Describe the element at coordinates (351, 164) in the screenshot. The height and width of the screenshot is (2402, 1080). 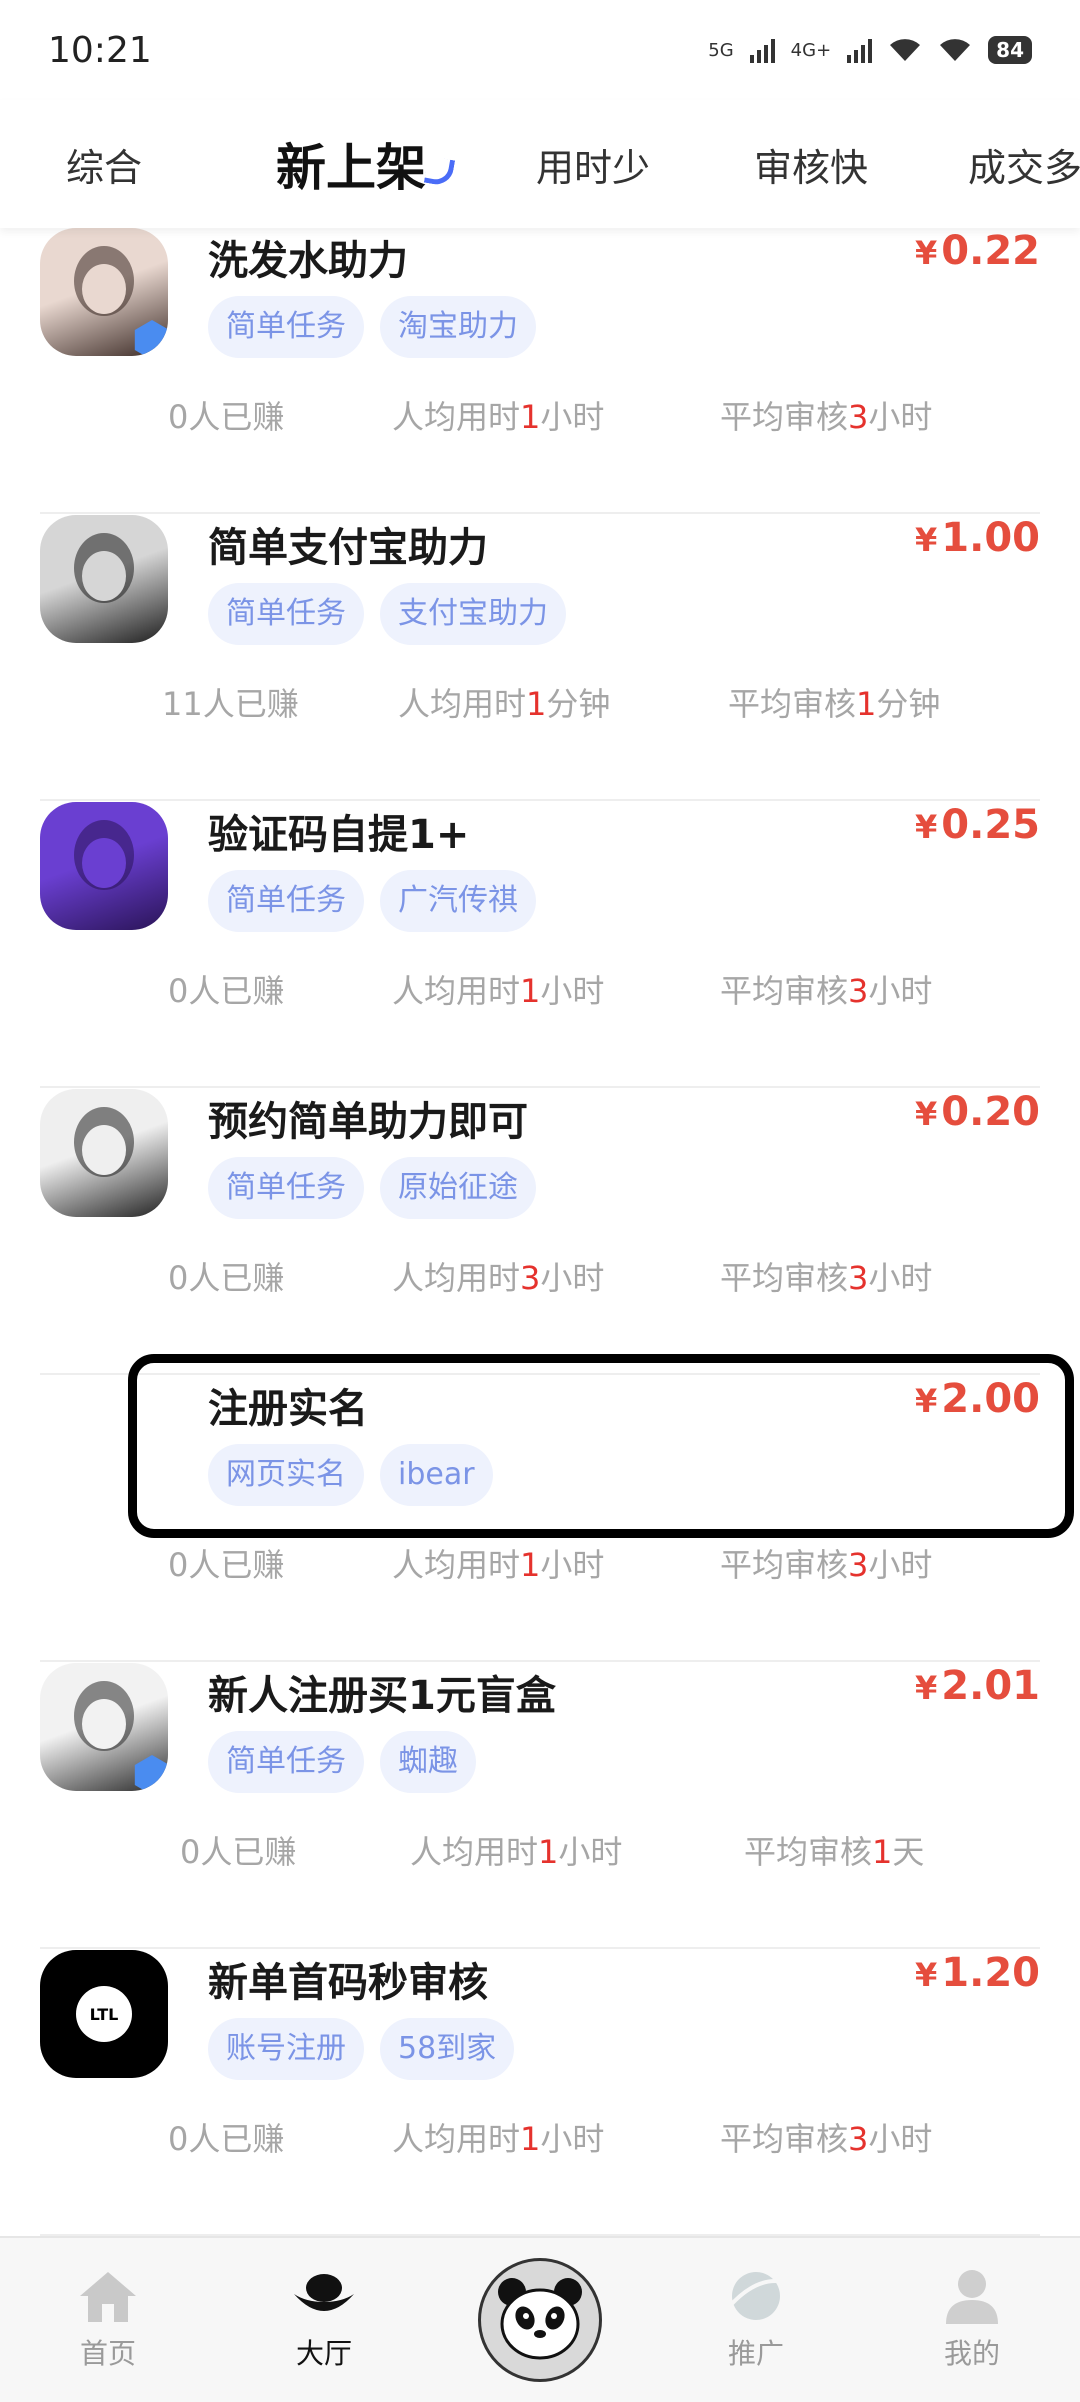
I see `tab-new-listings: 新上架` at that location.